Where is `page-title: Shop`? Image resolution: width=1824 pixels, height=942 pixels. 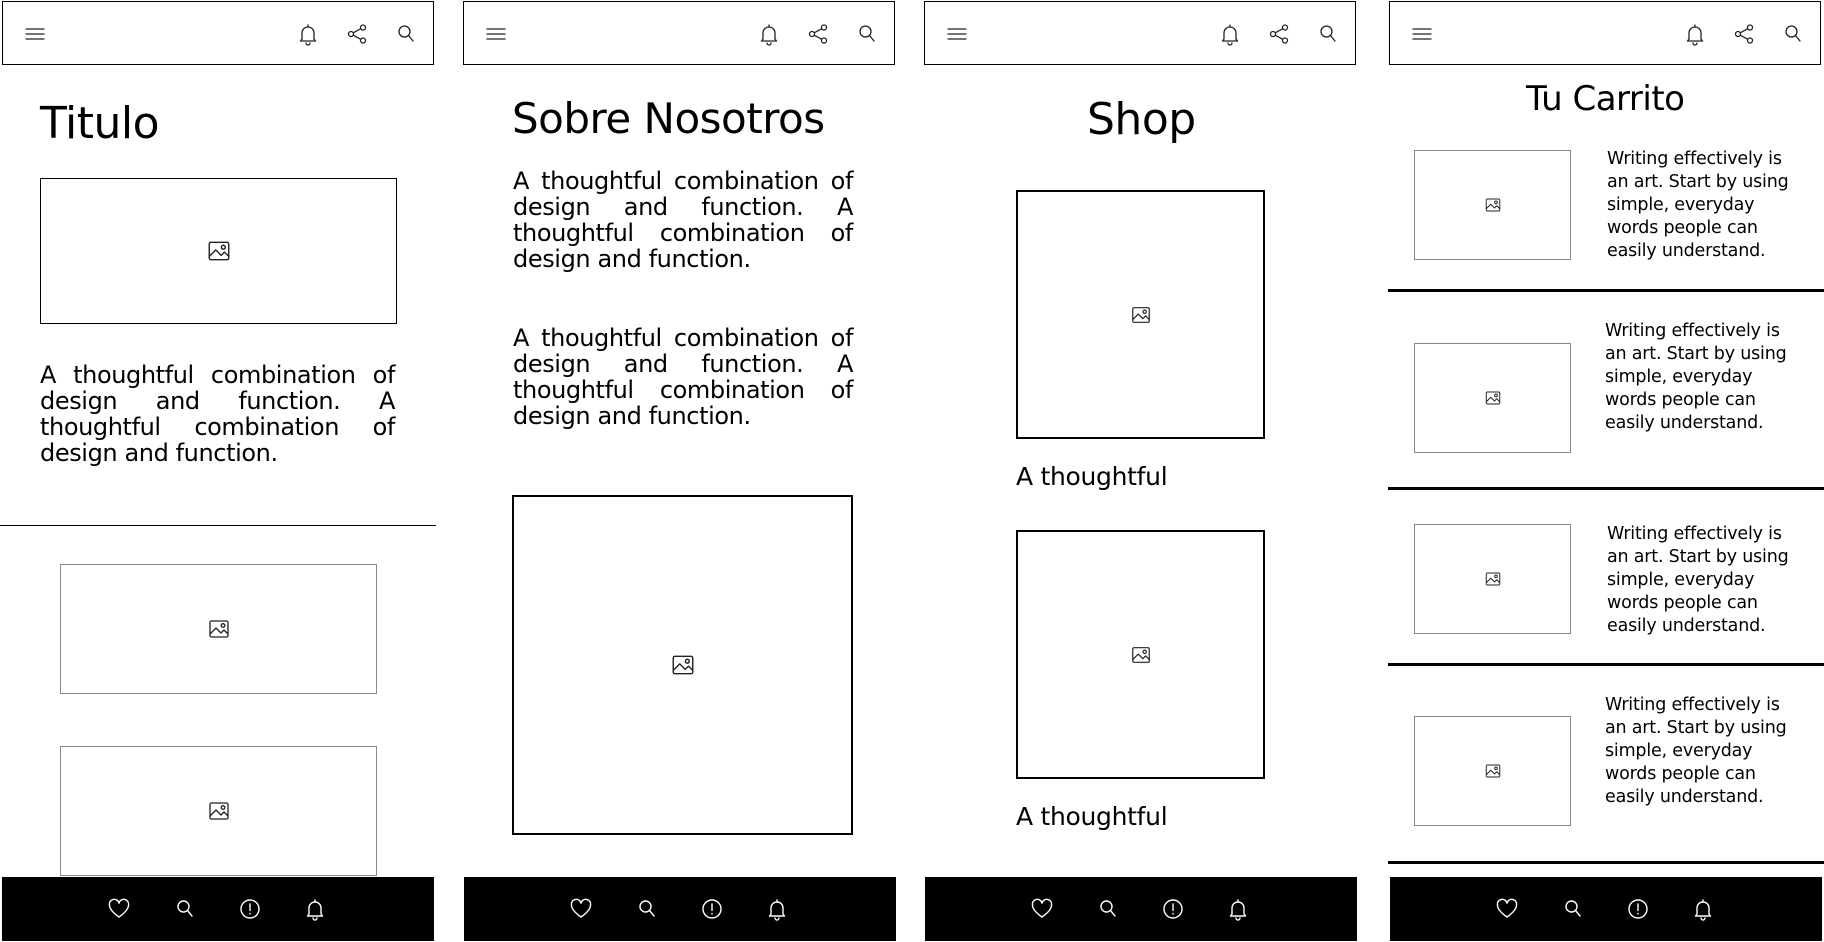 page-title: Shop is located at coordinates (1141, 119).